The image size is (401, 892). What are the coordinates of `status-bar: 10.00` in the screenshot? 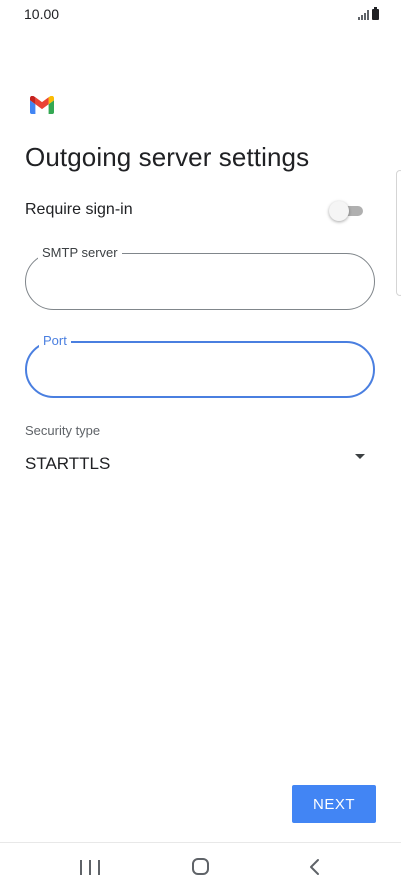 It's located at (200, 15).